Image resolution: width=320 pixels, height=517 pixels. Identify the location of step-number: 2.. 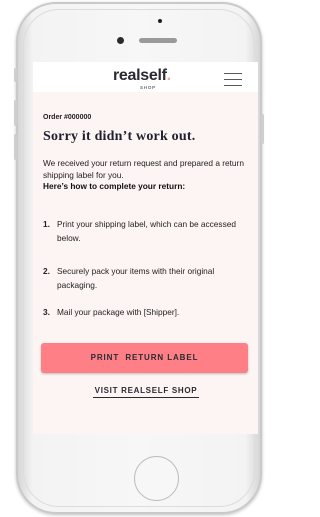
(46, 271).